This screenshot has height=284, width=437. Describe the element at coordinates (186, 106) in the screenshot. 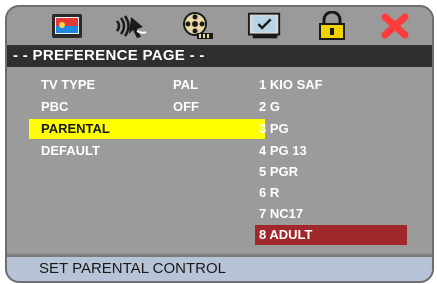

I see `setting-value: OFF` at that location.